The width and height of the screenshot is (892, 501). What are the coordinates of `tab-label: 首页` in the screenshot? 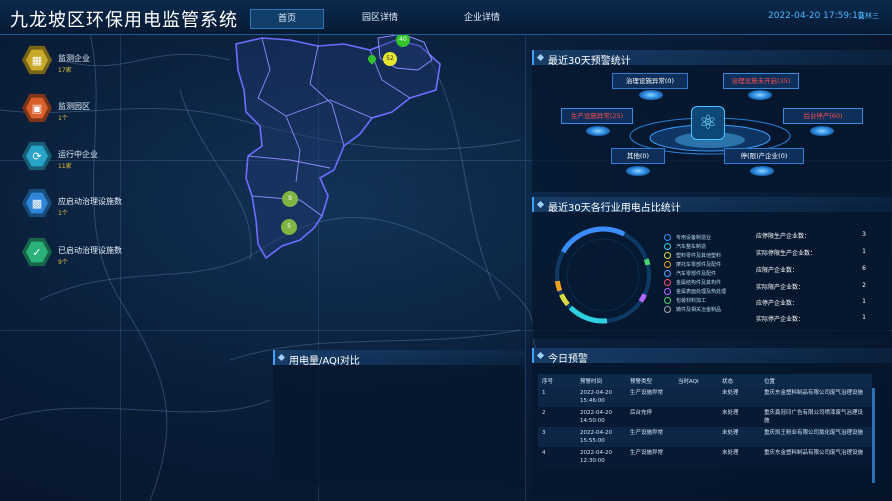 It's located at (286, 19).